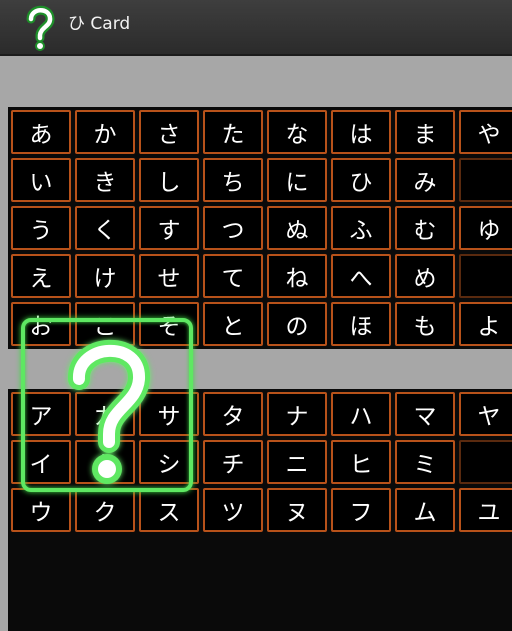  I want to click on kana-card: ニ, so click(297, 462).